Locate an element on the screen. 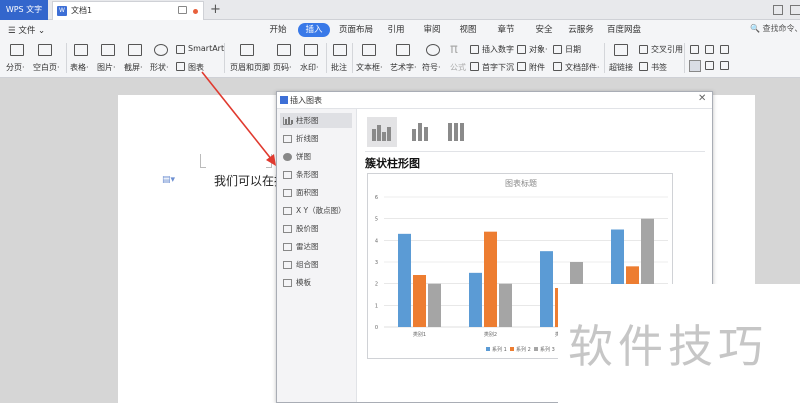  watermark-text: 软件技巧 is located at coordinates (668, 346).